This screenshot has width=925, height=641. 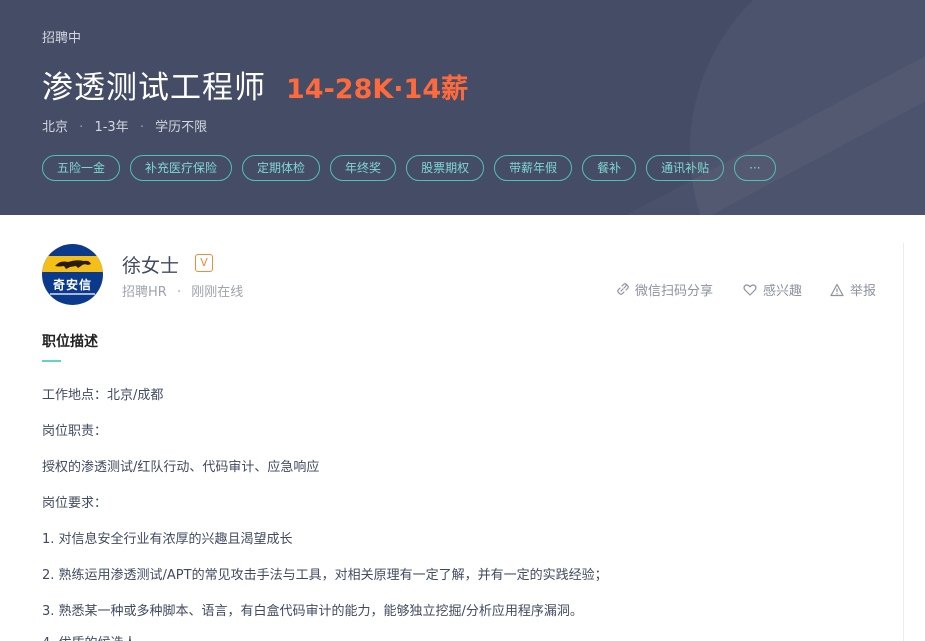 I want to click on warning-icon, so click(x=837, y=289).